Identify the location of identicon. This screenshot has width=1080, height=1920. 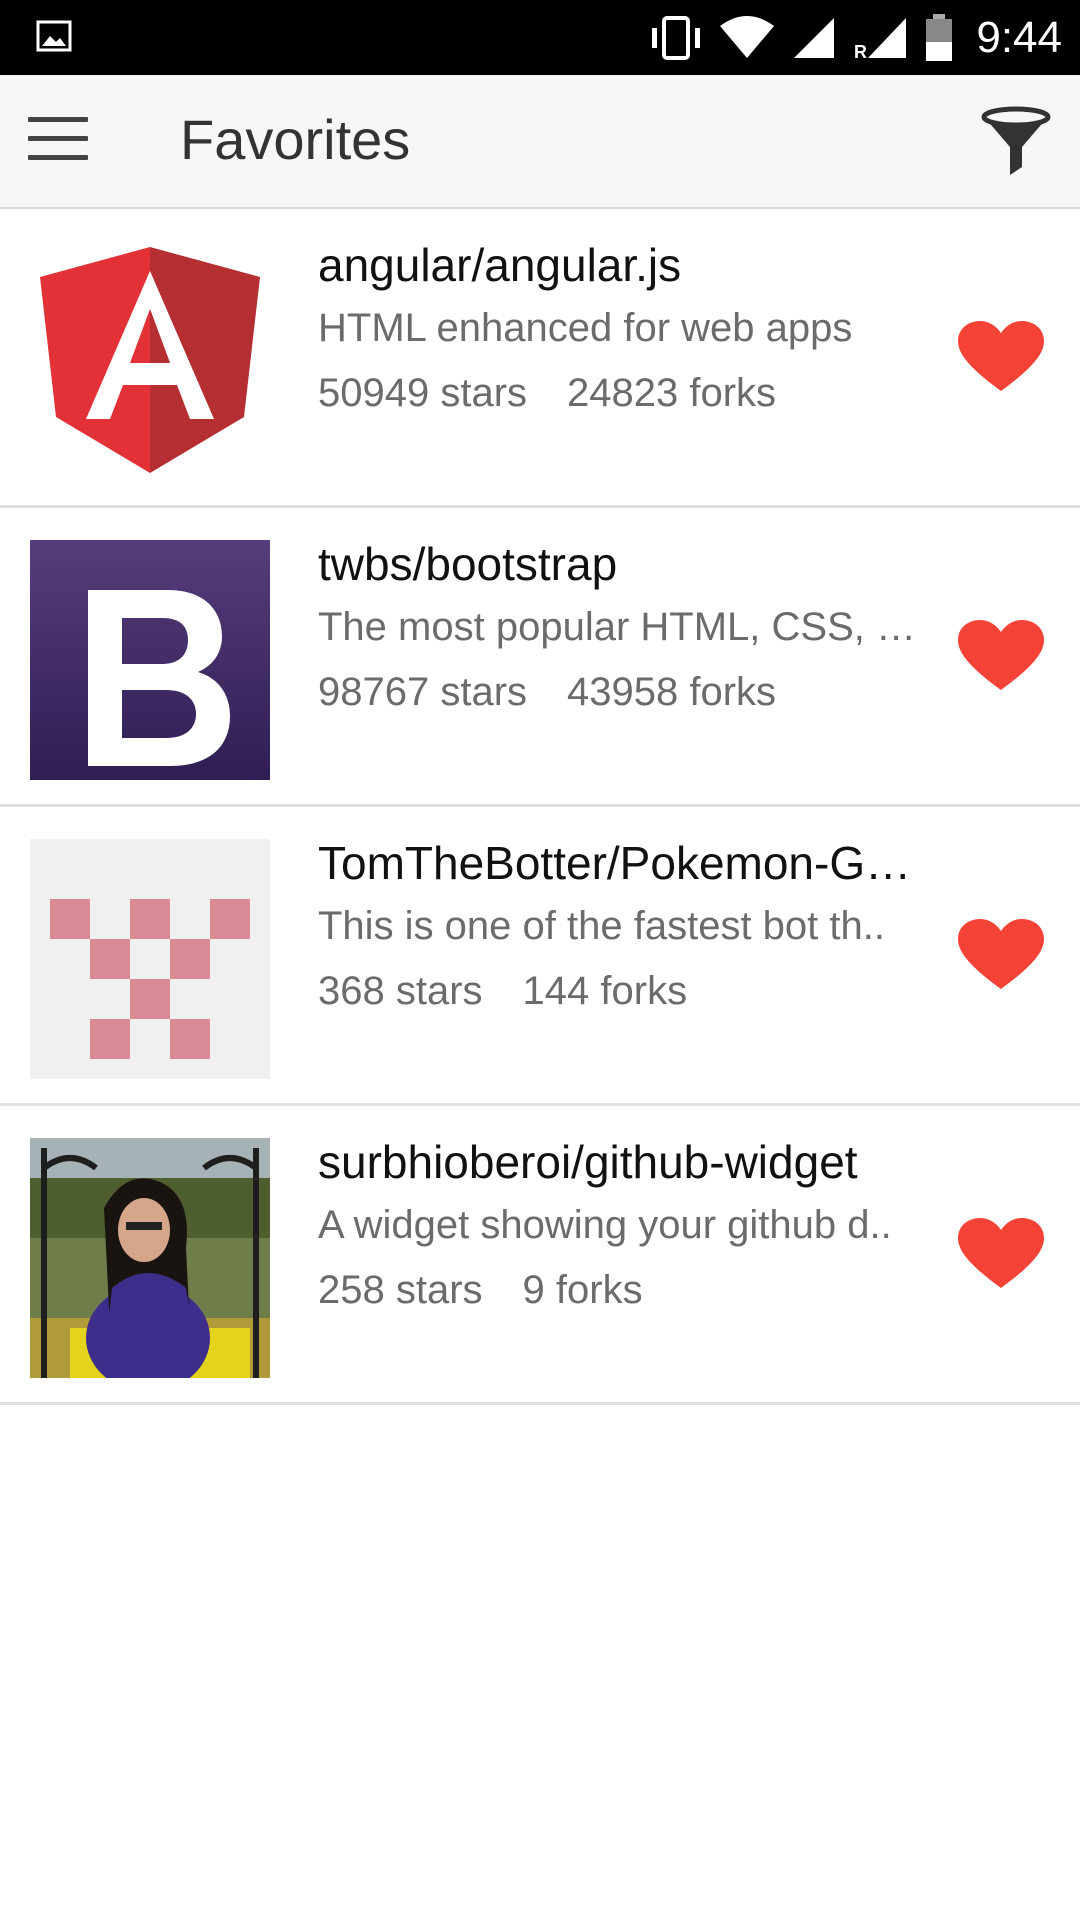
(150, 959).